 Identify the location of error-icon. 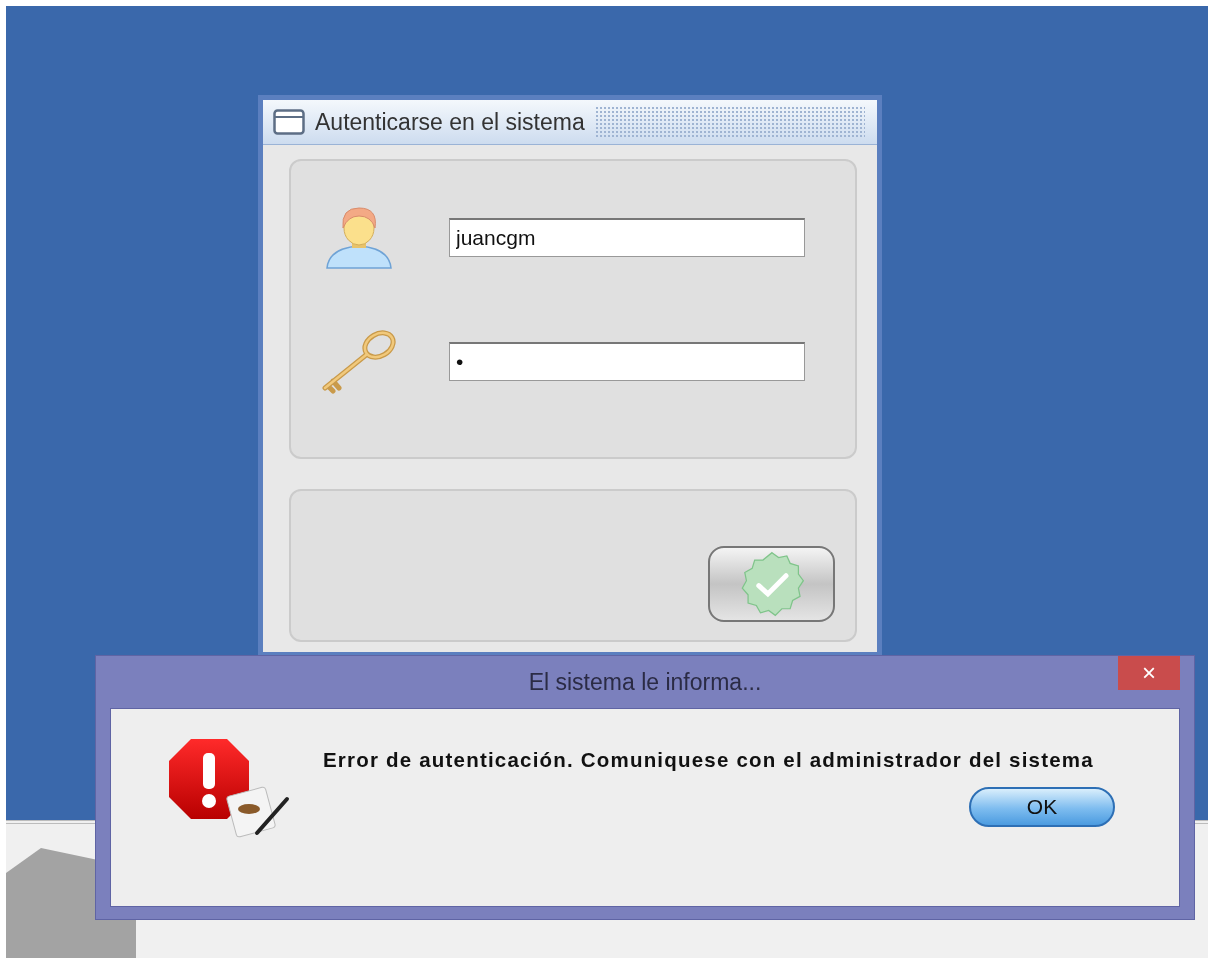
(230, 789).